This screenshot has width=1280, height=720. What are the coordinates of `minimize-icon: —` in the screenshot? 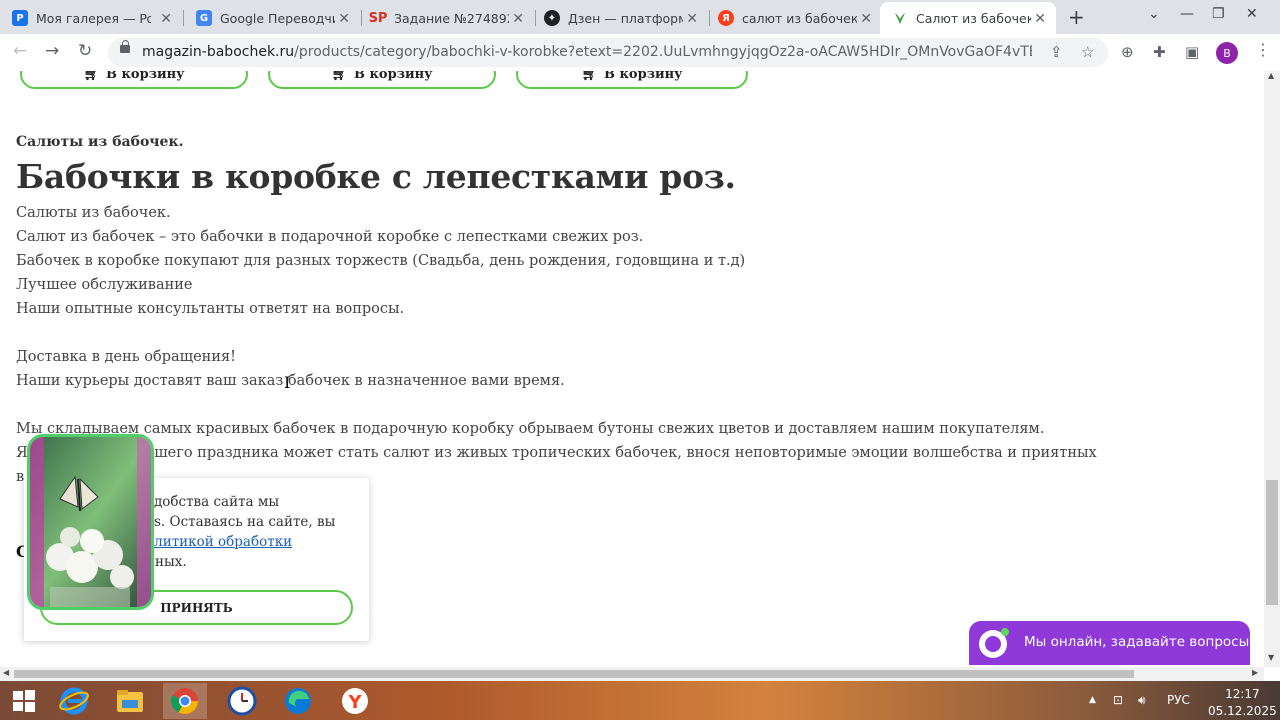 It's located at (1187, 14).